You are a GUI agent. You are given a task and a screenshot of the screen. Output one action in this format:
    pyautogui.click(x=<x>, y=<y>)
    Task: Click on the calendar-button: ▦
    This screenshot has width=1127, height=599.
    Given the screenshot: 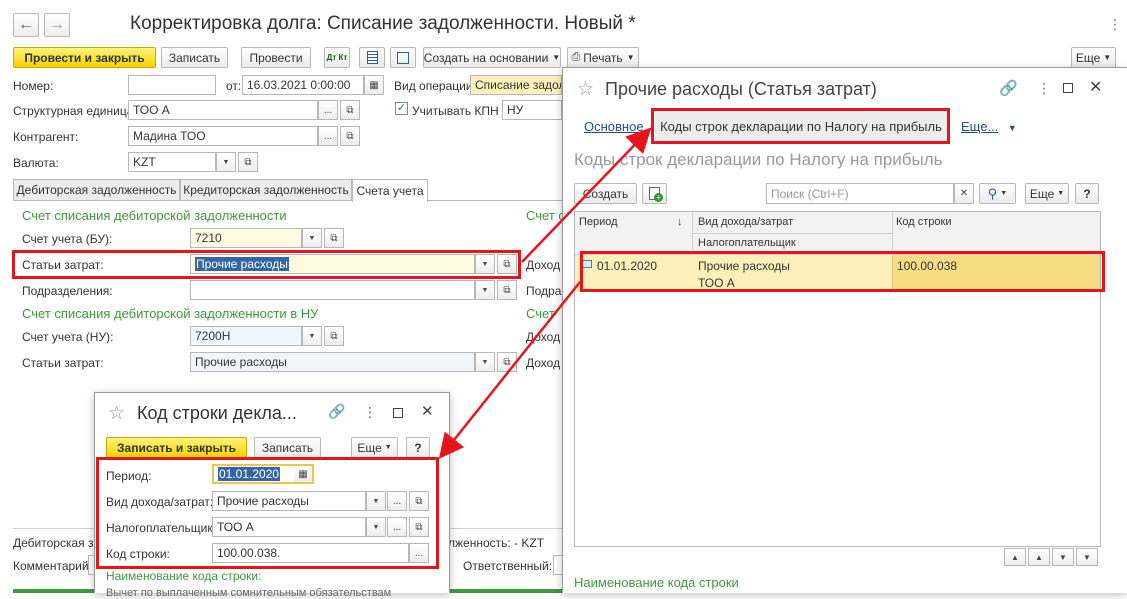 What is the action you would take?
    pyautogui.click(x=374, y=85)
    